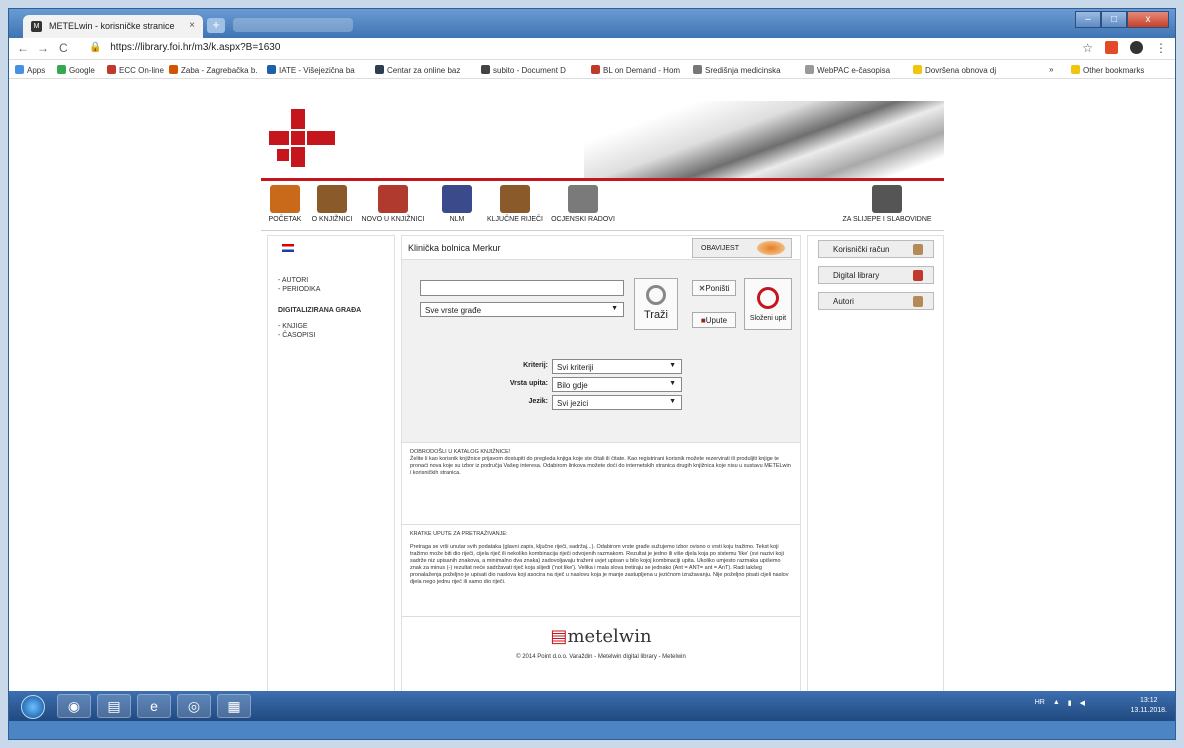 Image resolution: width=1184 pixels, height=748 pixels. Describe the element at coordinates (918, 301) in the screenshot. I see `author-icon` at that location.